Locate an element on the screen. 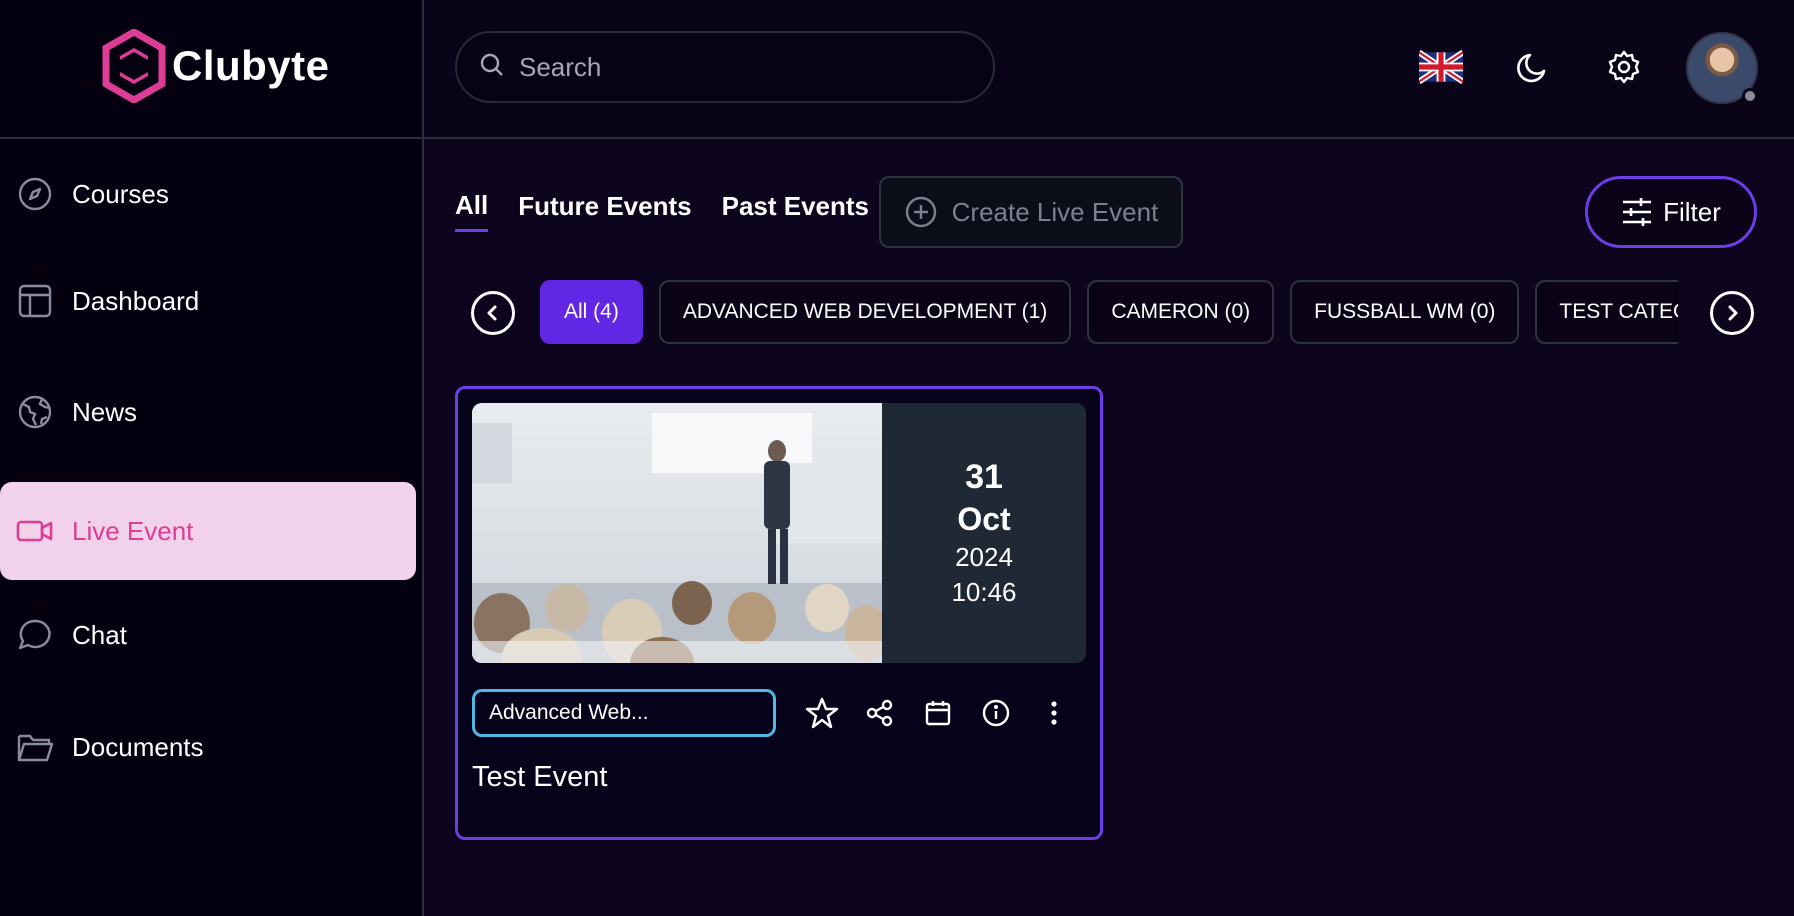  chevron-left-icon is located at coordinates (492, 313).